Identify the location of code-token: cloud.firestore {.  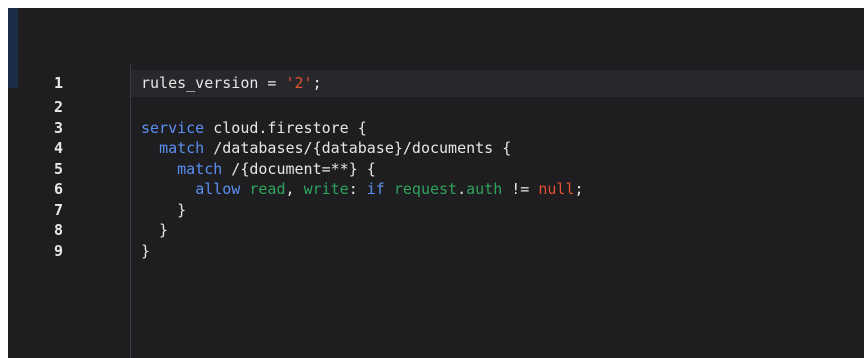
(285, 127).